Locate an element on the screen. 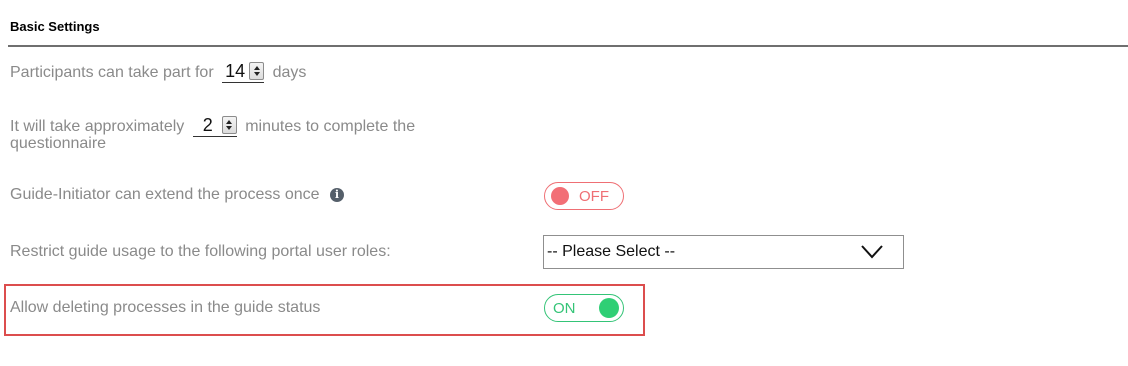 The width and height of the screenshot is (1128, 366). participation-days-stepper: 14 is located at coordinates (243, 71).